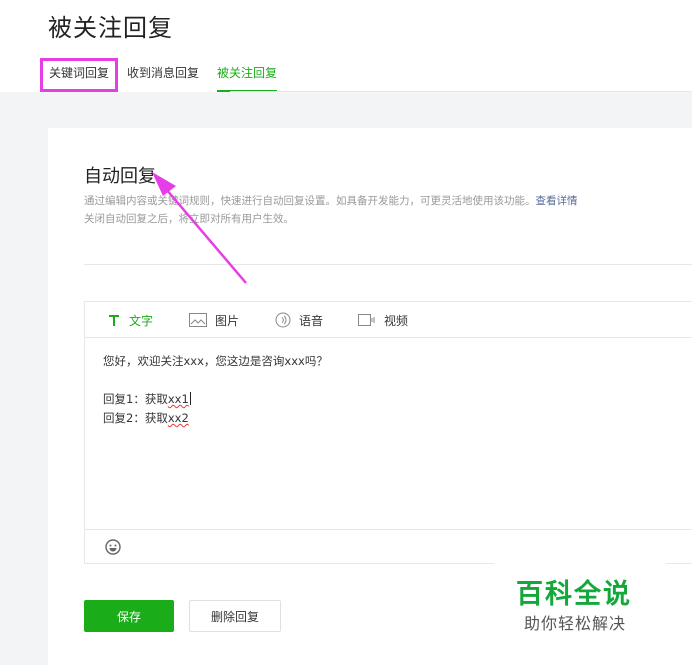 The image size is (692, 665). I want to click on video-icon, so click(367, 320).